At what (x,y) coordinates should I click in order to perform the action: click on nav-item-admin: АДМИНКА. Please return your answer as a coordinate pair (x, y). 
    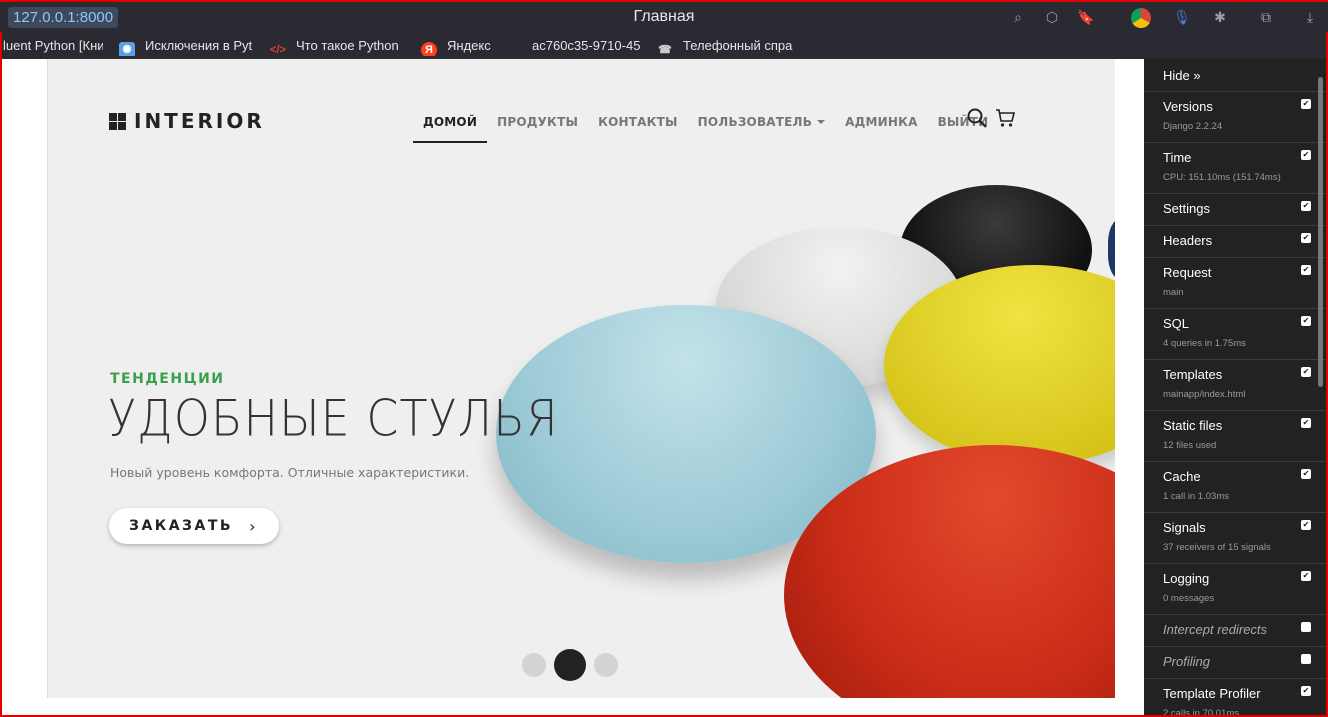
    Looking at the image, I should click on (881, 127).